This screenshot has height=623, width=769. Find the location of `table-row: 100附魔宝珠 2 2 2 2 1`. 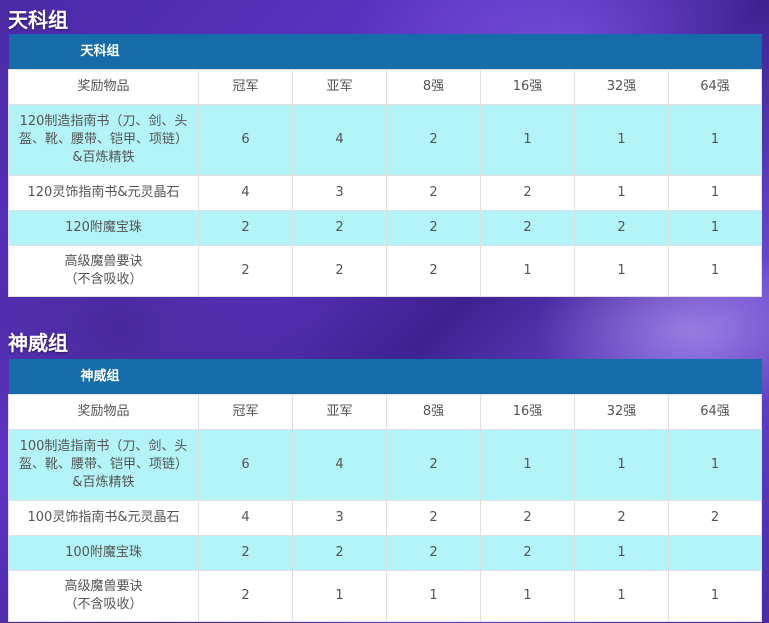

table-row: 100附魔宝珠 2 2 2 2 1 is located at coordinates (385, 553).